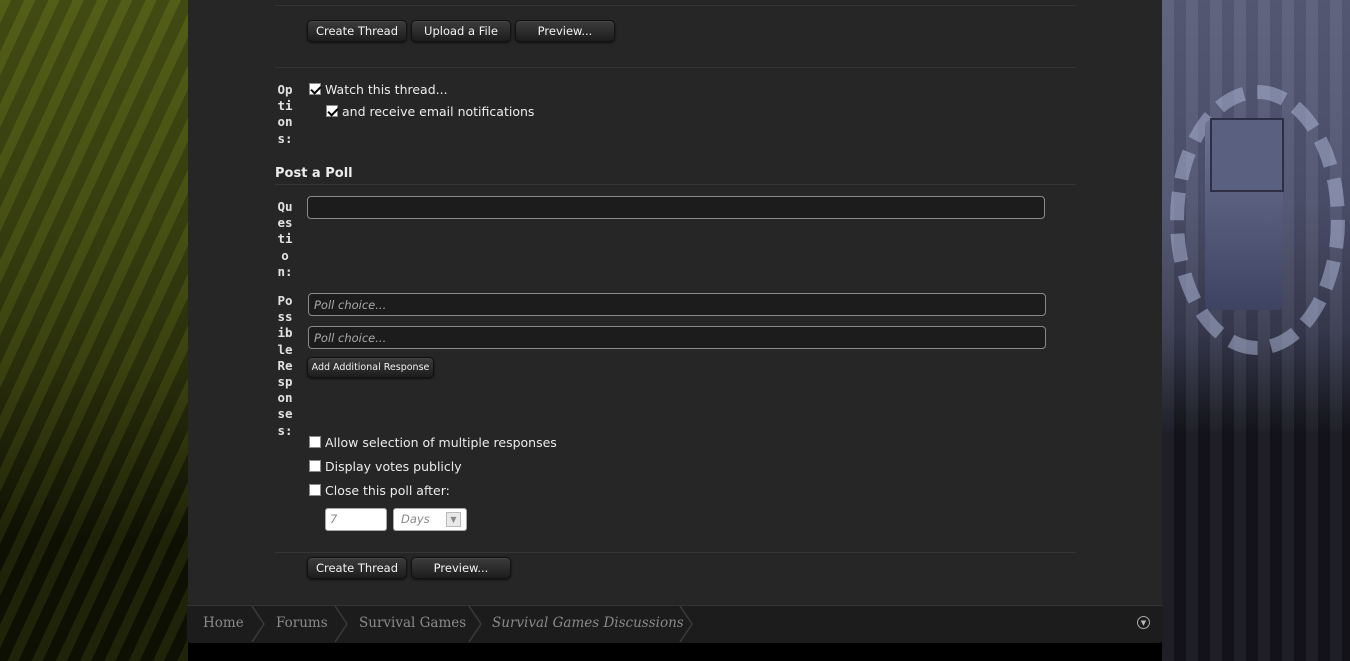 This screenshot has height=661, width=1350. Describe the element at coordinates (412, 623) in the screenshot. I see `breadcrumb-item-survival-games: Survival Games` at that location.